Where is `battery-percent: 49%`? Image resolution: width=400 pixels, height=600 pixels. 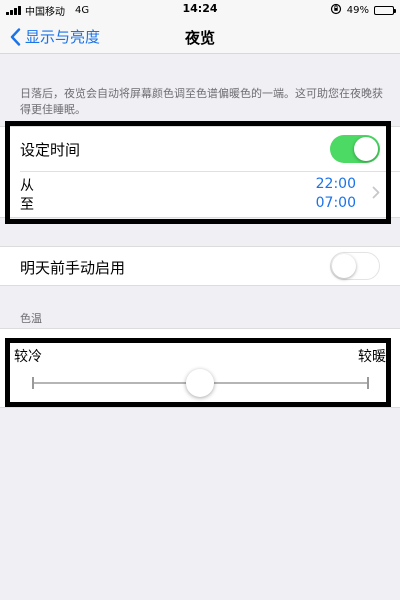 battery-percent: 49% is located at coordinates (357, 10).